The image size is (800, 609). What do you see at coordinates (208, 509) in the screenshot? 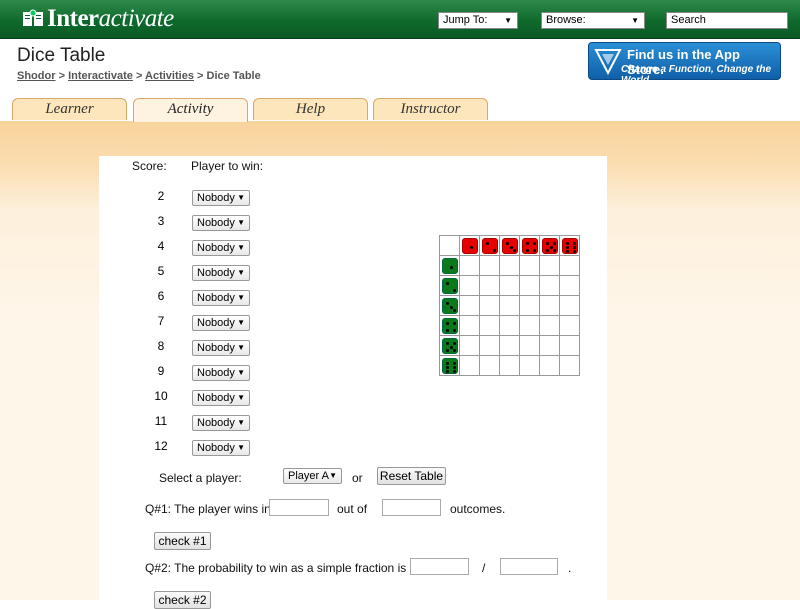
I see `q1-prefix: Q#1: The player wins in` at bounding box center [208, 509].